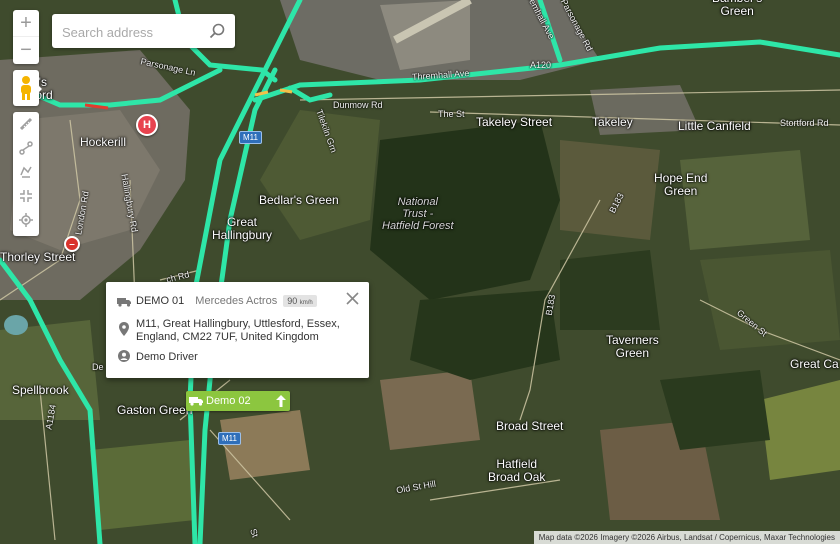 The width and height of the screenshot is (840, 544). I want to click on place-label-bambers-green: Bamber's Green, so click(737, 9).